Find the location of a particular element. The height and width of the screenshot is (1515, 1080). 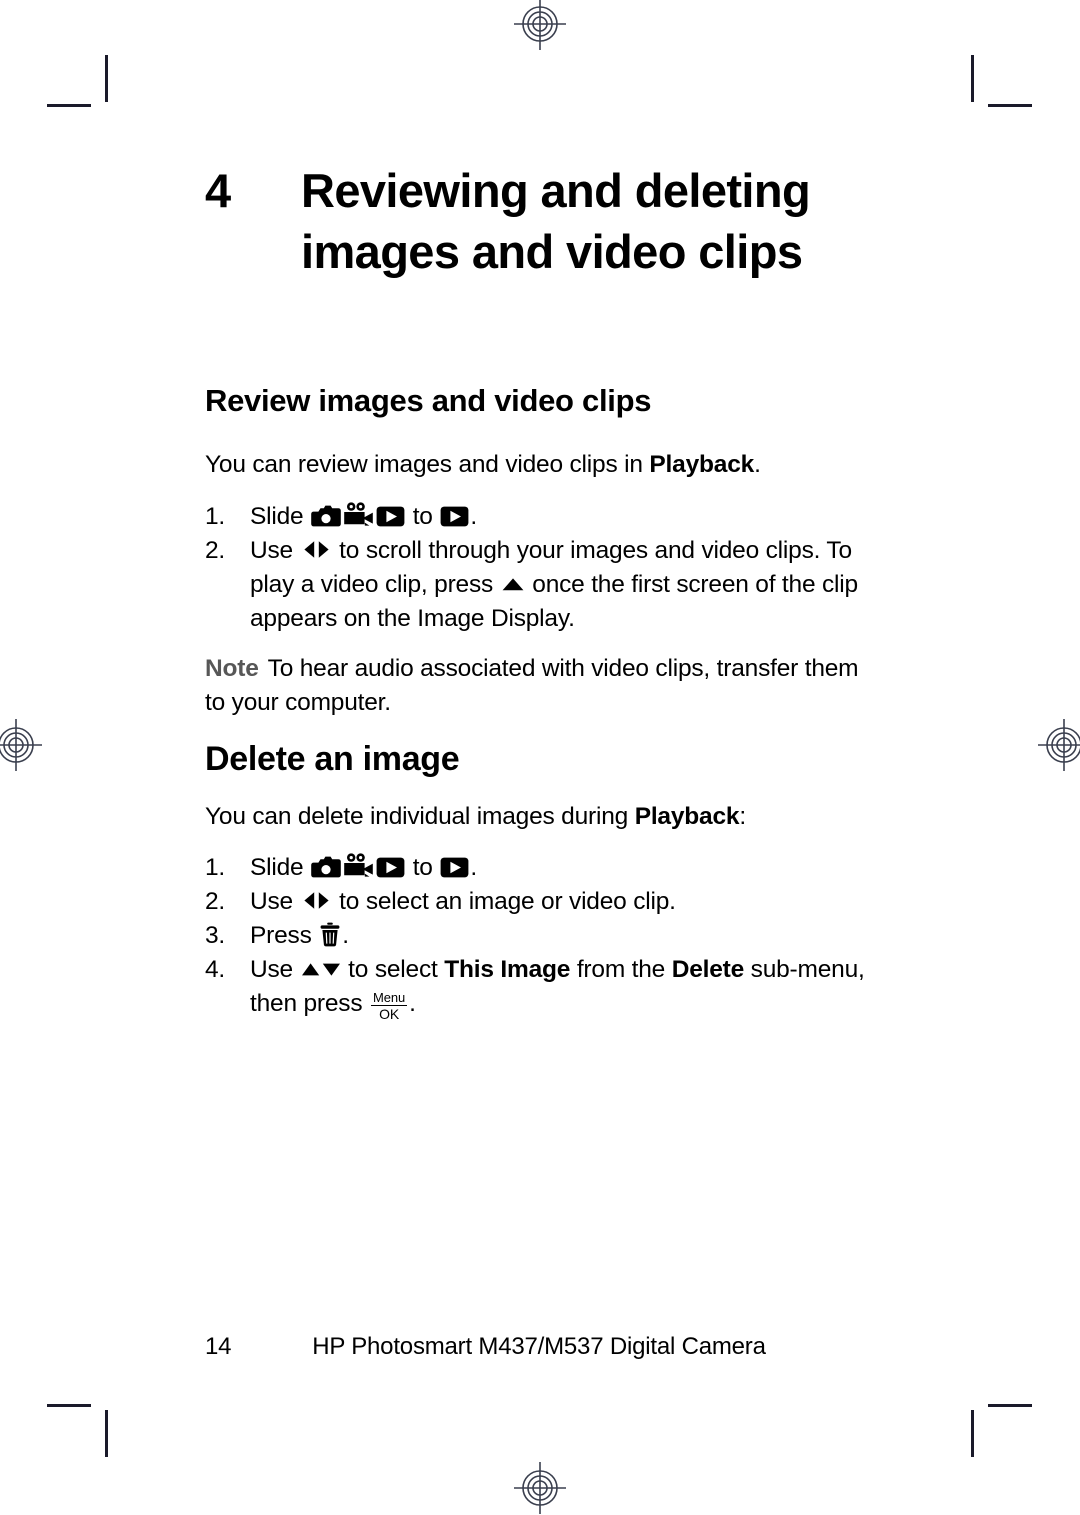

step-text-after: to select an image or video clip. is located at coordinates (504, 901).